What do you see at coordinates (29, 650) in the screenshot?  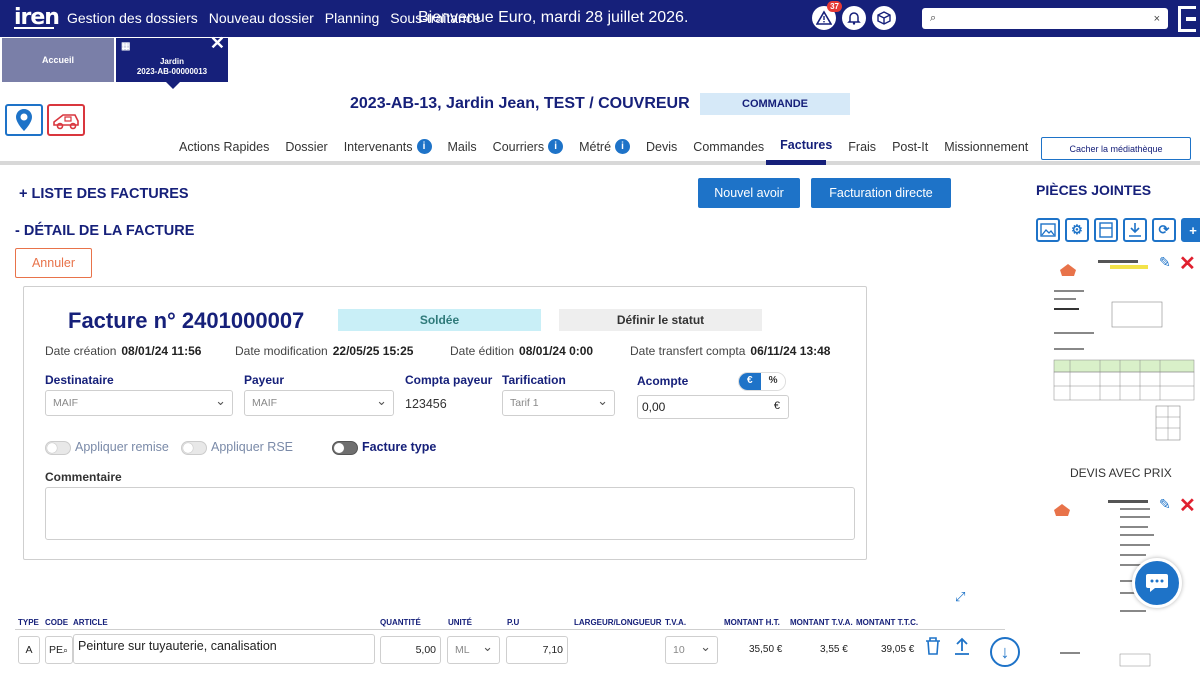 I see `row-type-select: A` at bounding box center [29, 650].